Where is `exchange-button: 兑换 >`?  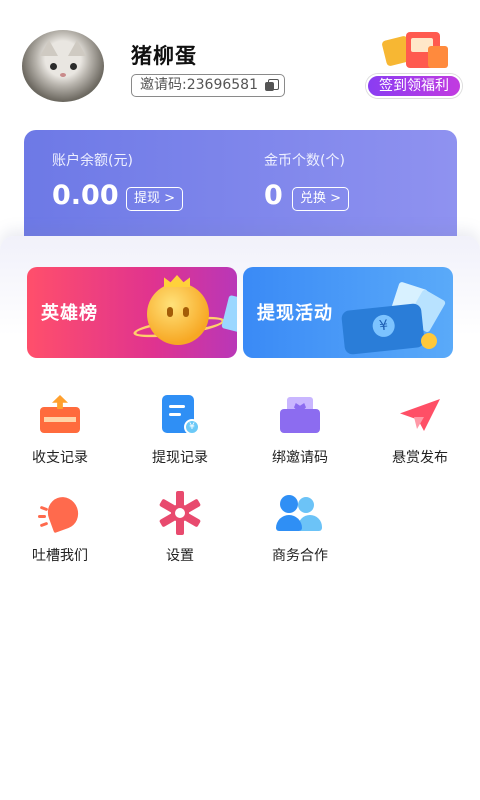
exchange-button: 兑换 > is located at coordinates (321, 199).